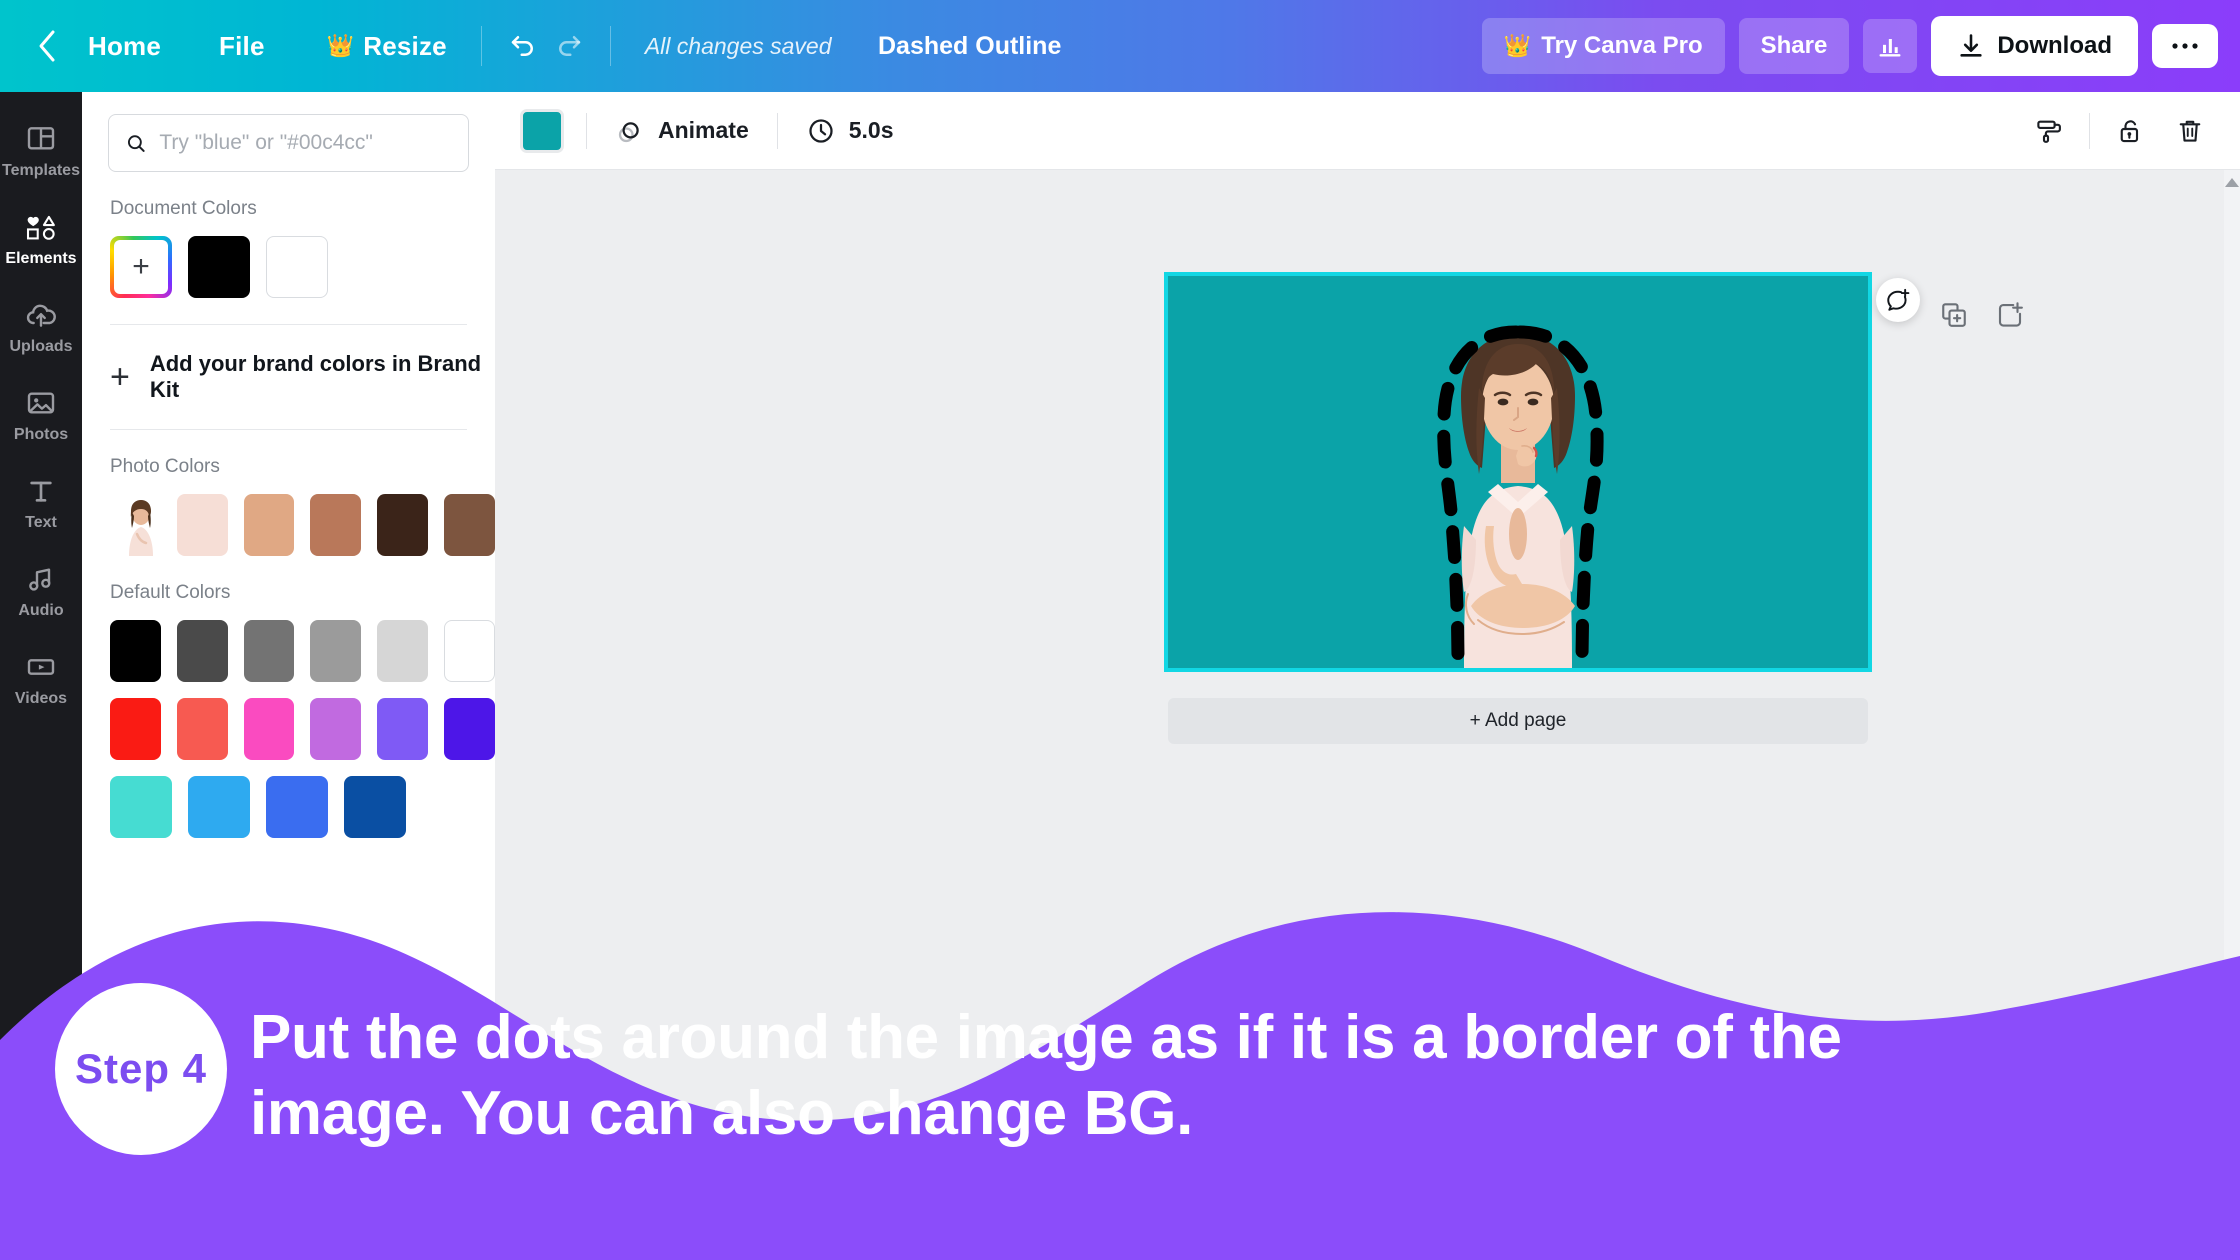 The width and height of the screenshot is (2240, 1260). I want to click on photos-icon, so click(41, 403).